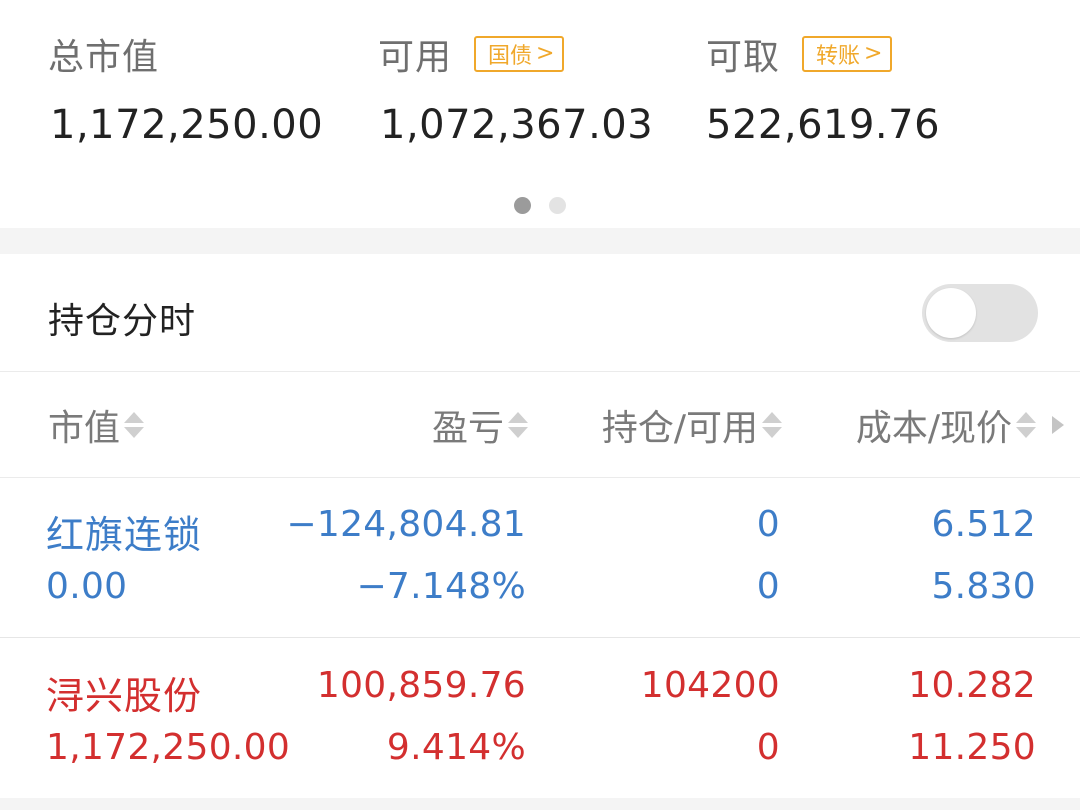  What do you see at coordinates (406, 524) in the screenshot?
I see `profit-loss: −124,804.81` at bounding box center [406, 524].